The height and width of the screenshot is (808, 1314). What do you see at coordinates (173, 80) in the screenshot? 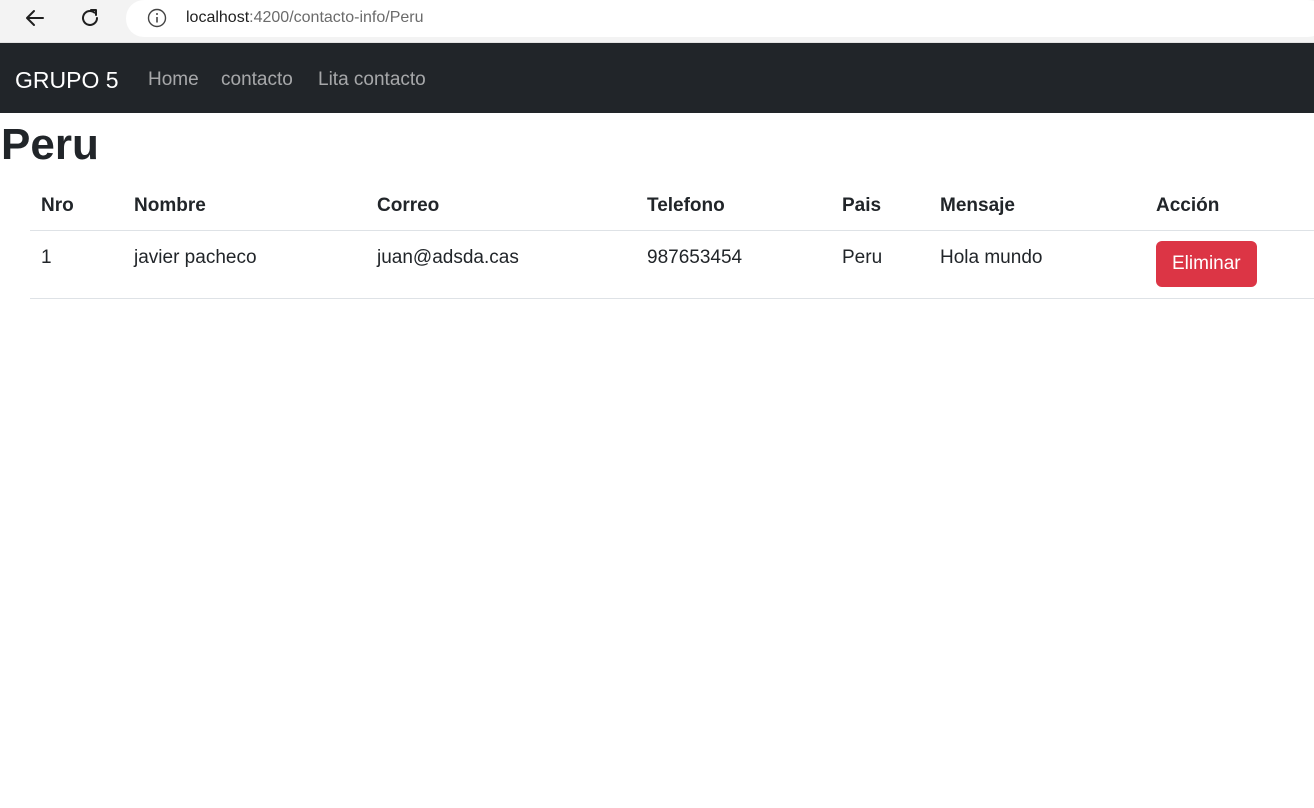
I see `nav-link-home: Home` at bounding box center [173, 80].